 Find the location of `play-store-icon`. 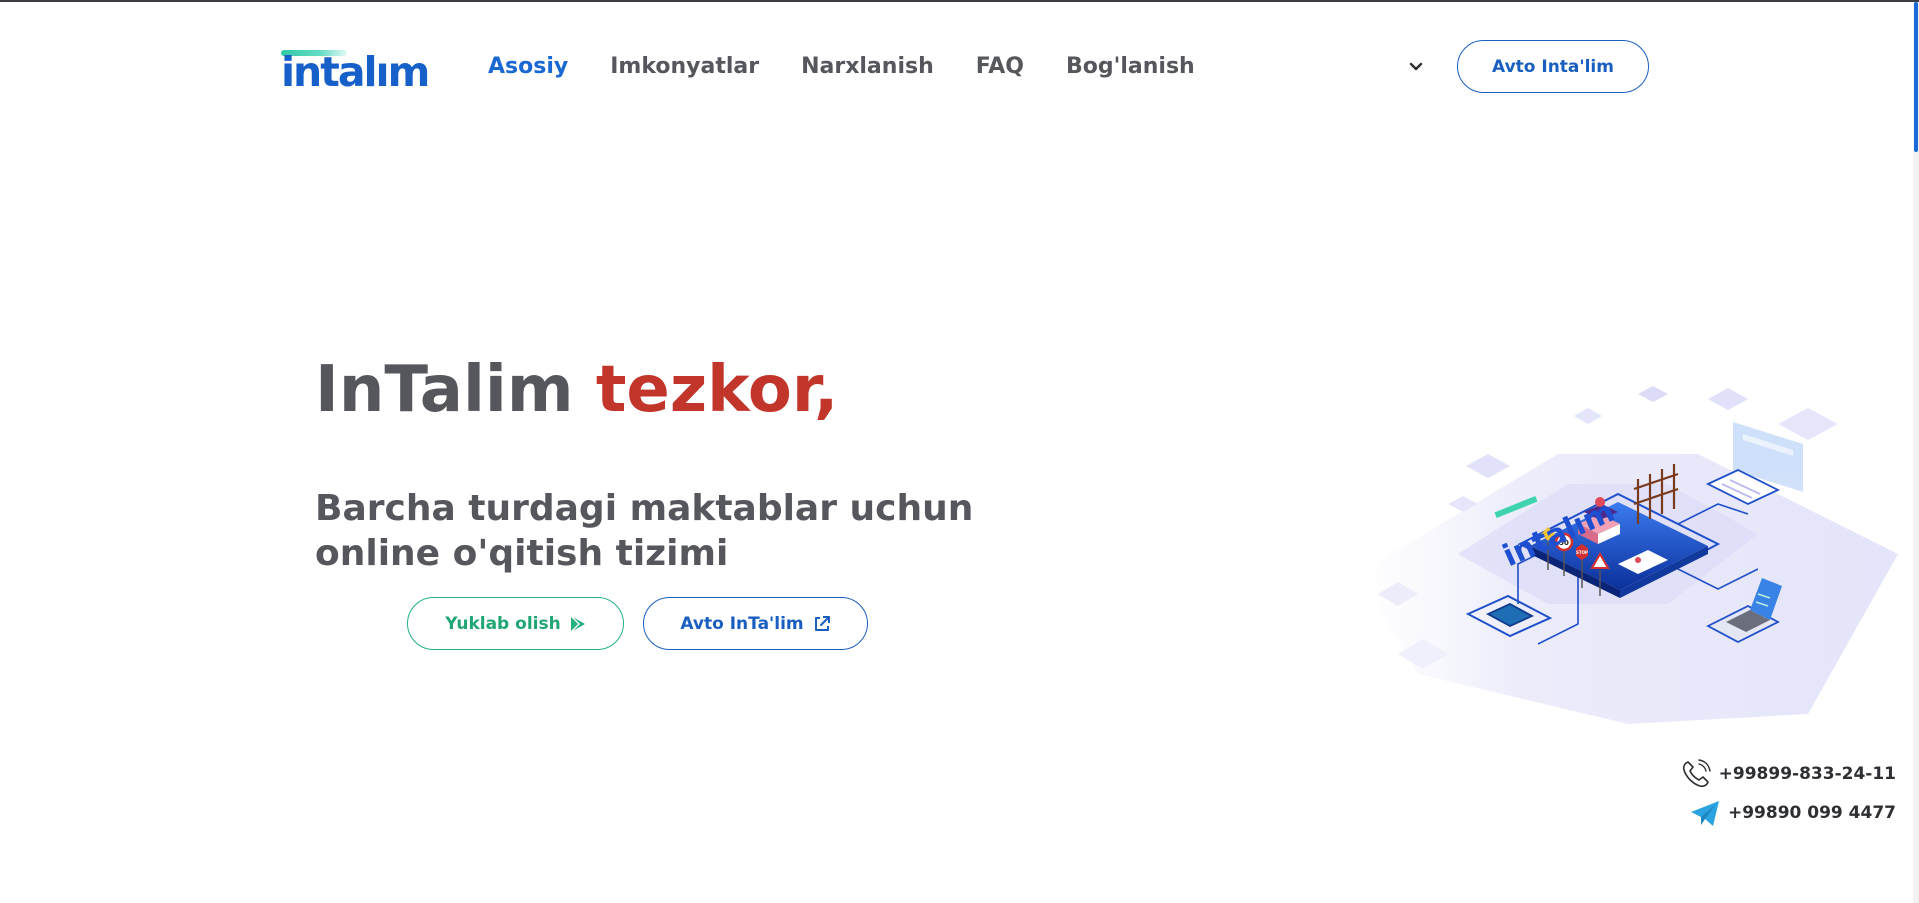

play-store-icon is located at coordinates (577, 623).